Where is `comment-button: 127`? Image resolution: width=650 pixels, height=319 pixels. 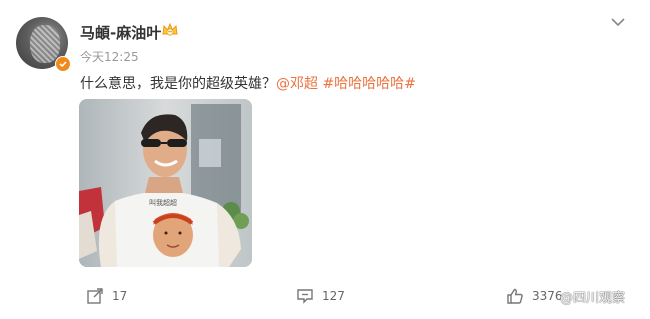
comment-button: 127 is located at coordinates (320, 296).